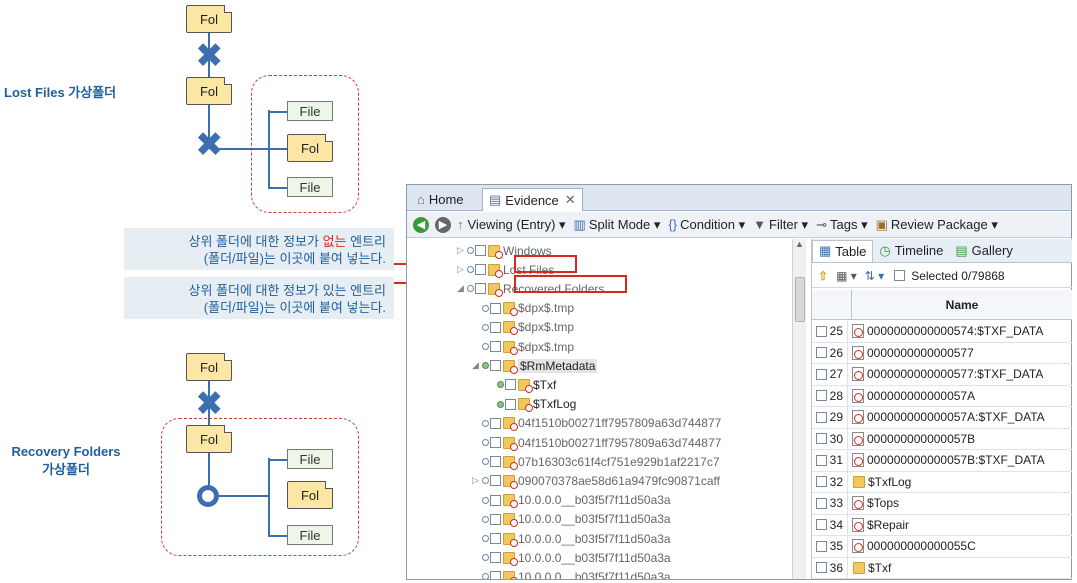  Describe the element at coordinates (421, 199) in the screenshot. I see `home-icon: ⌂` at that location.